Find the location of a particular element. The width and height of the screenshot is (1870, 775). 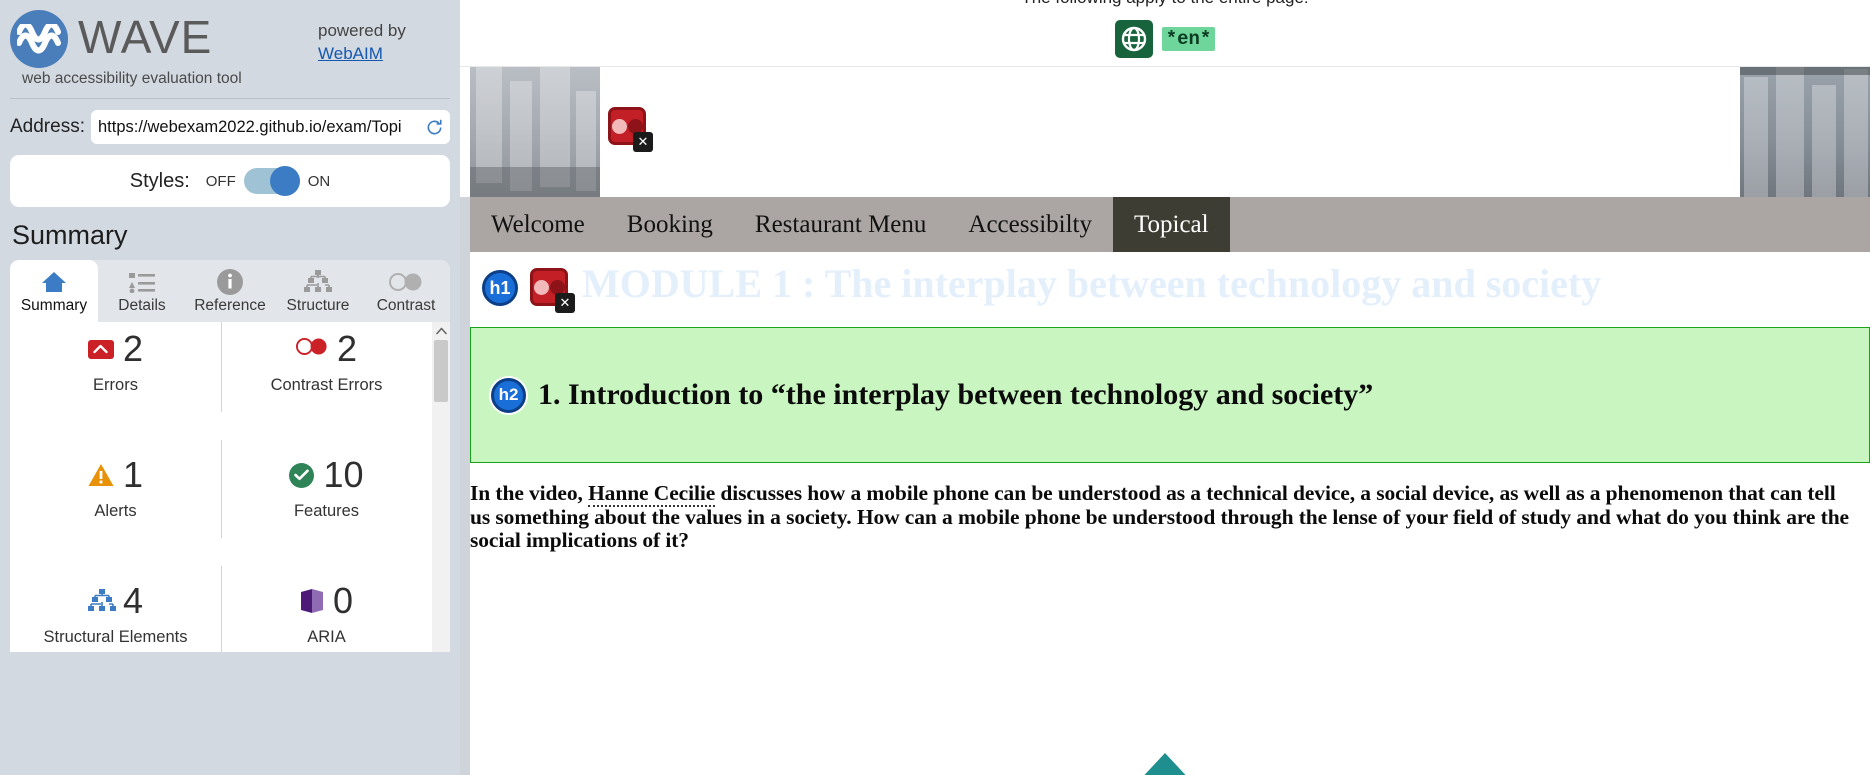

stat-aria-value: 0 is located at coordinates (343, 600).